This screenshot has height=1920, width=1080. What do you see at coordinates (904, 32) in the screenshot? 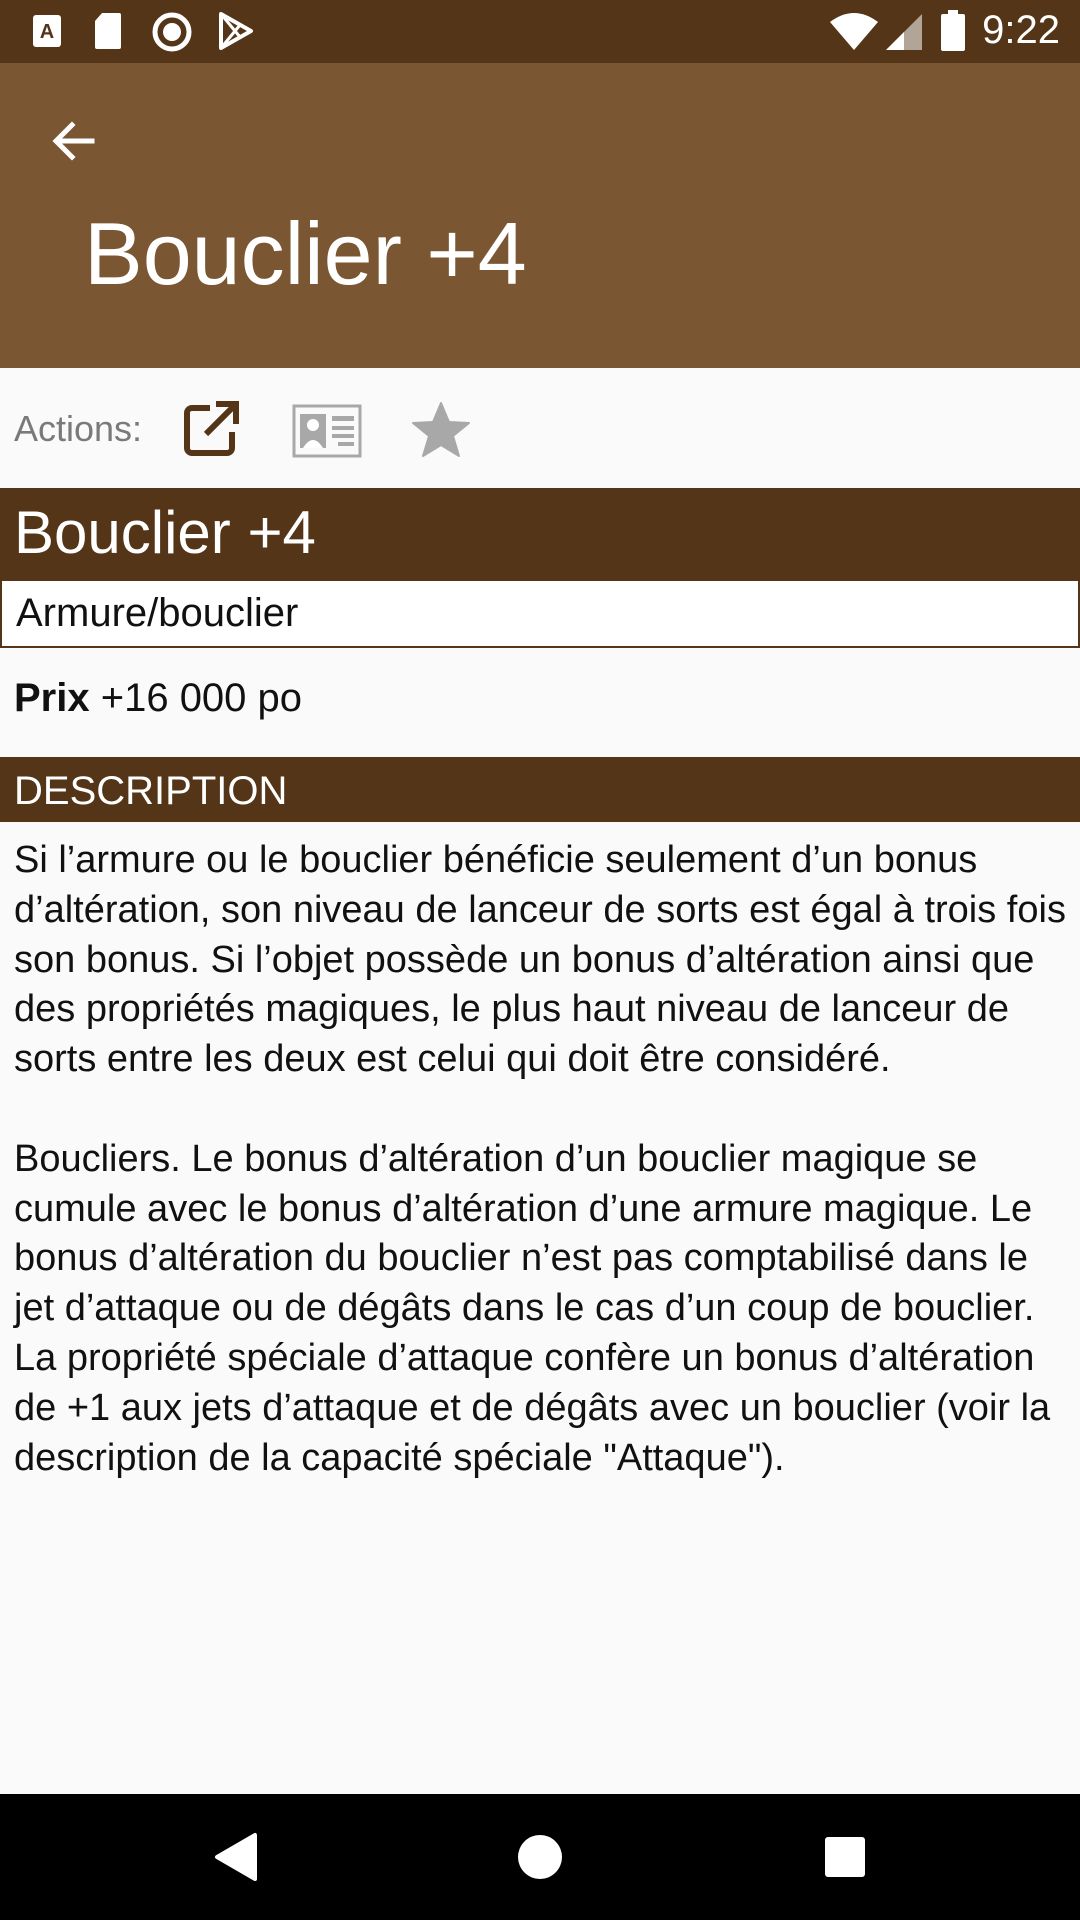
I see `signal-icon` at bounding box center [904, 32].